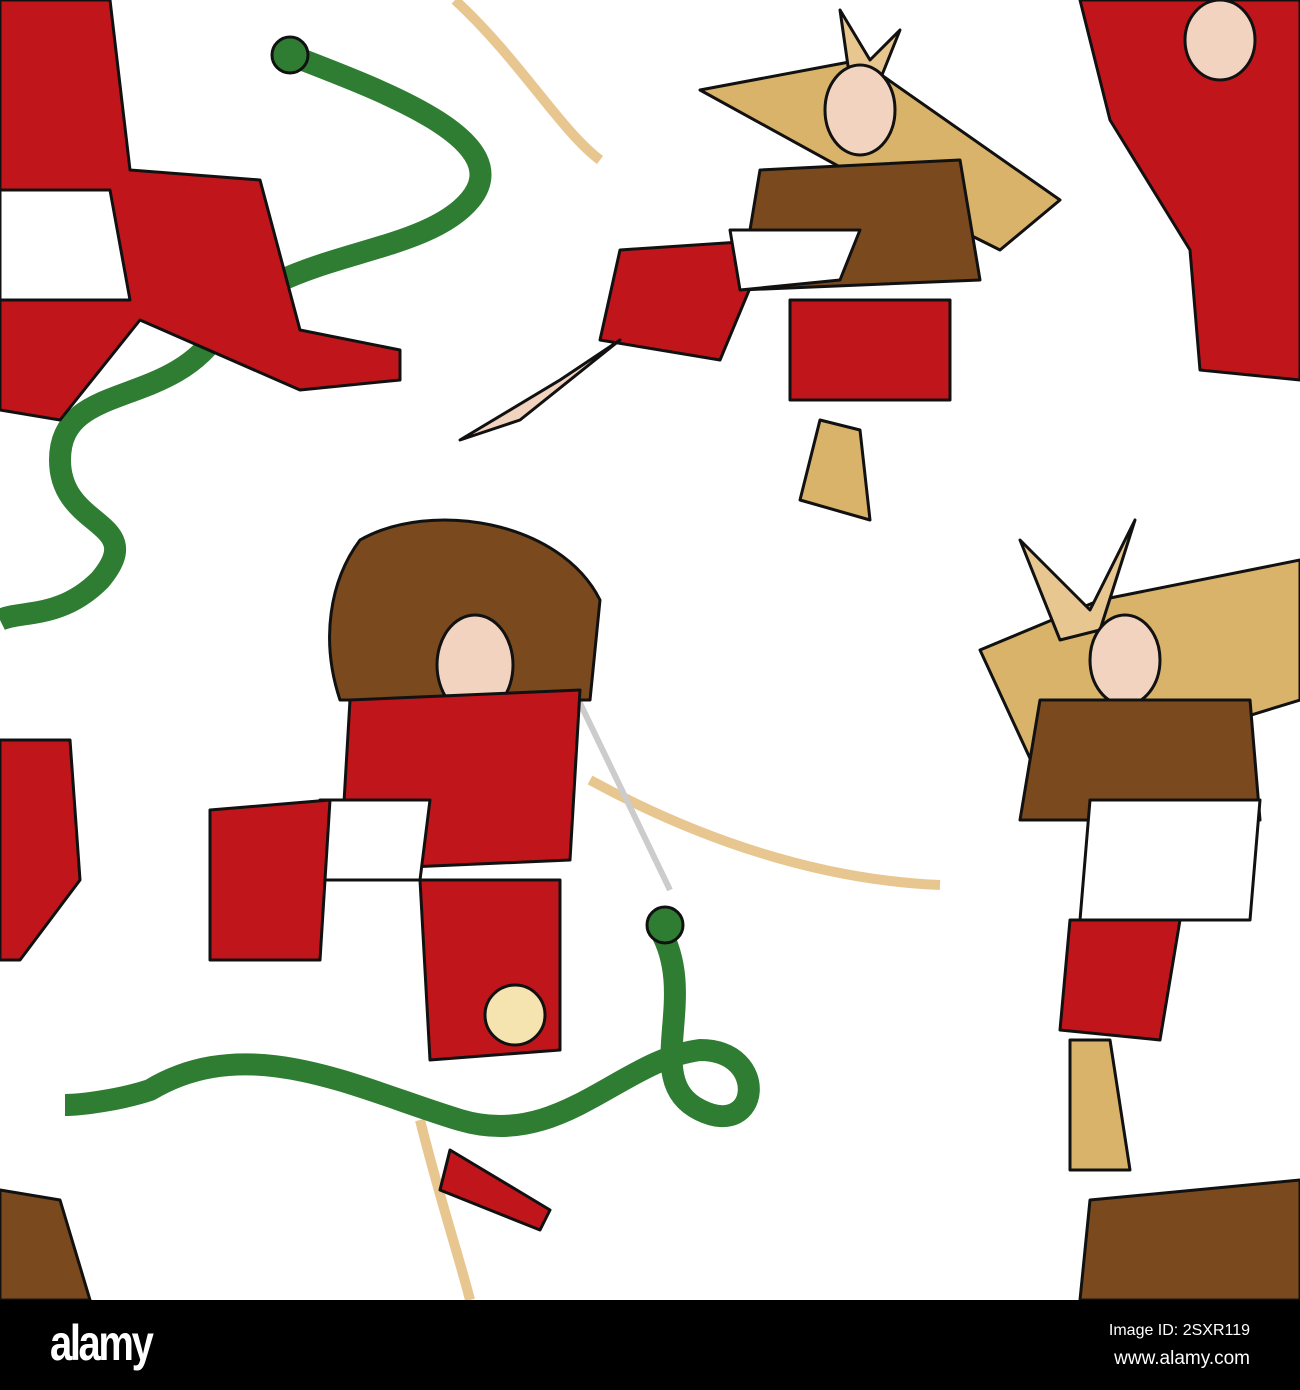 This screenshot has height=1390, width=1300. What do you see at coordinates (102, 1343) in the screenshot?
I see `alamy-logo: alamy` at bounding box center [102, 1343].